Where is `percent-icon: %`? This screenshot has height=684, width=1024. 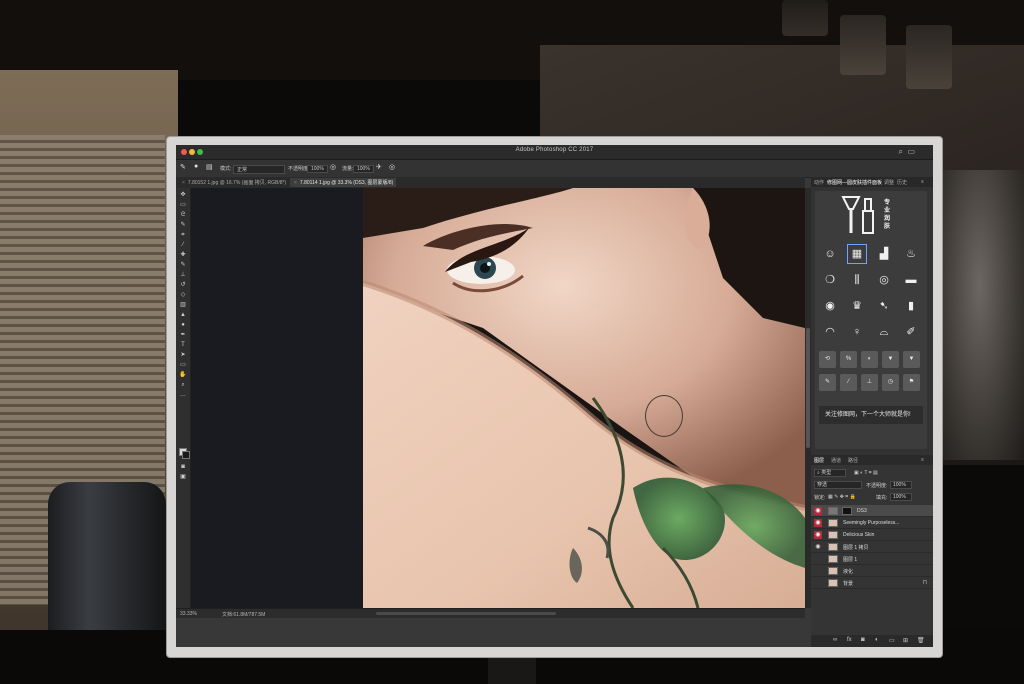 percent-icon: % is located at coordinates (848, 359).